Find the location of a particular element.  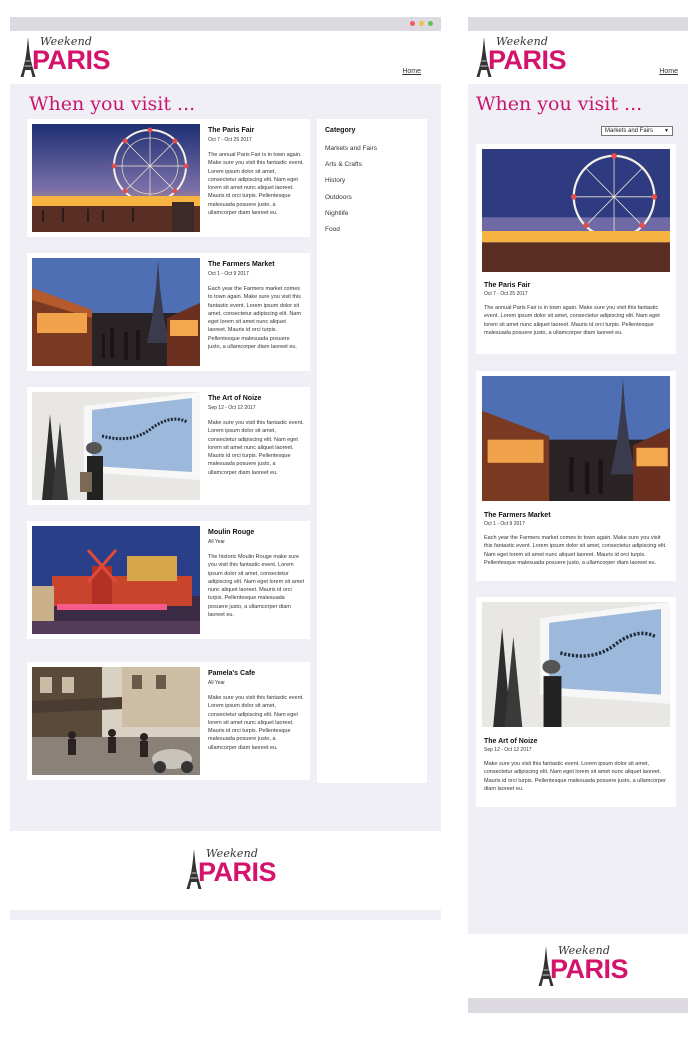

event-title: Moulin Rouge is located at coordinates (231, 532).